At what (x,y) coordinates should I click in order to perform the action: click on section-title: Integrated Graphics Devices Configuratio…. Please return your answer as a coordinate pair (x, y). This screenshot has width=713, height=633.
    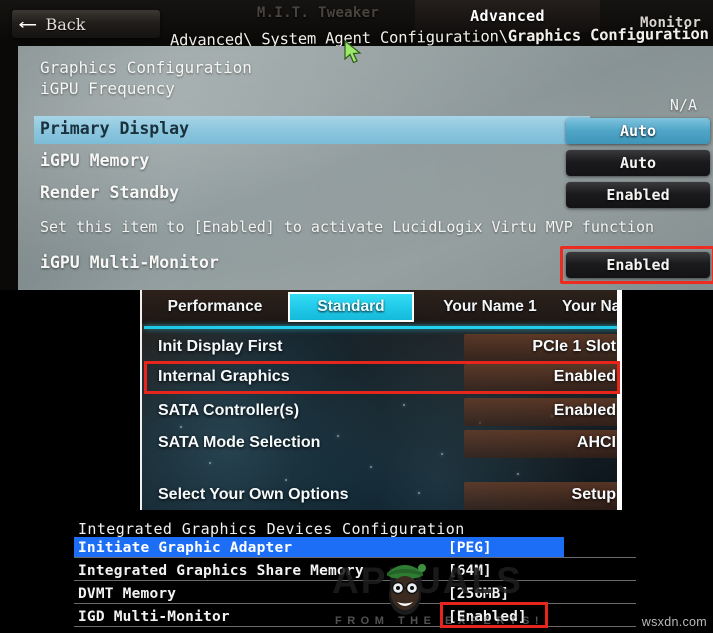
    Looking at the image, I should click on (271, 529).